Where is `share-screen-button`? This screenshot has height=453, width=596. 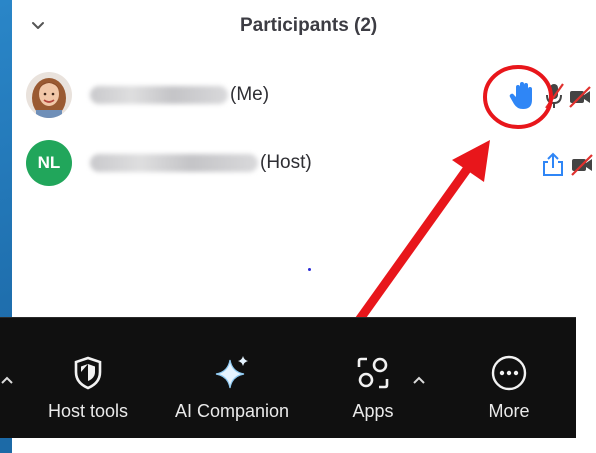
share-screen-button is located at coordinates (553, 165).